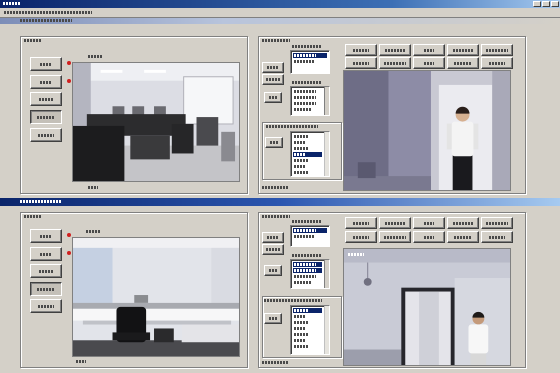 The image size is (560, 373). Describe the element at coordinates (275, 362) in the screenshot. I see `panel-2-status-text` at that location.